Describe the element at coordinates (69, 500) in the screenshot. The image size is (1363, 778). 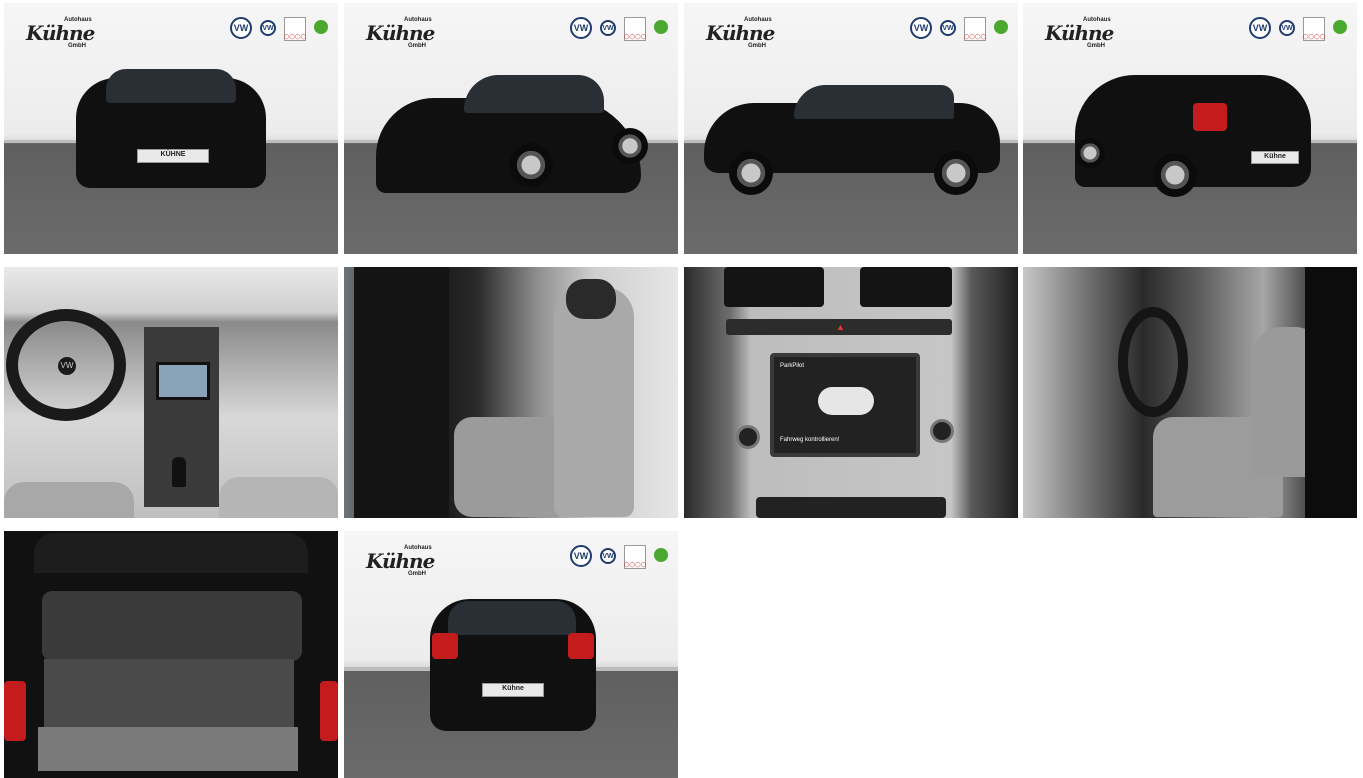
I see `driver-seat` at that location.